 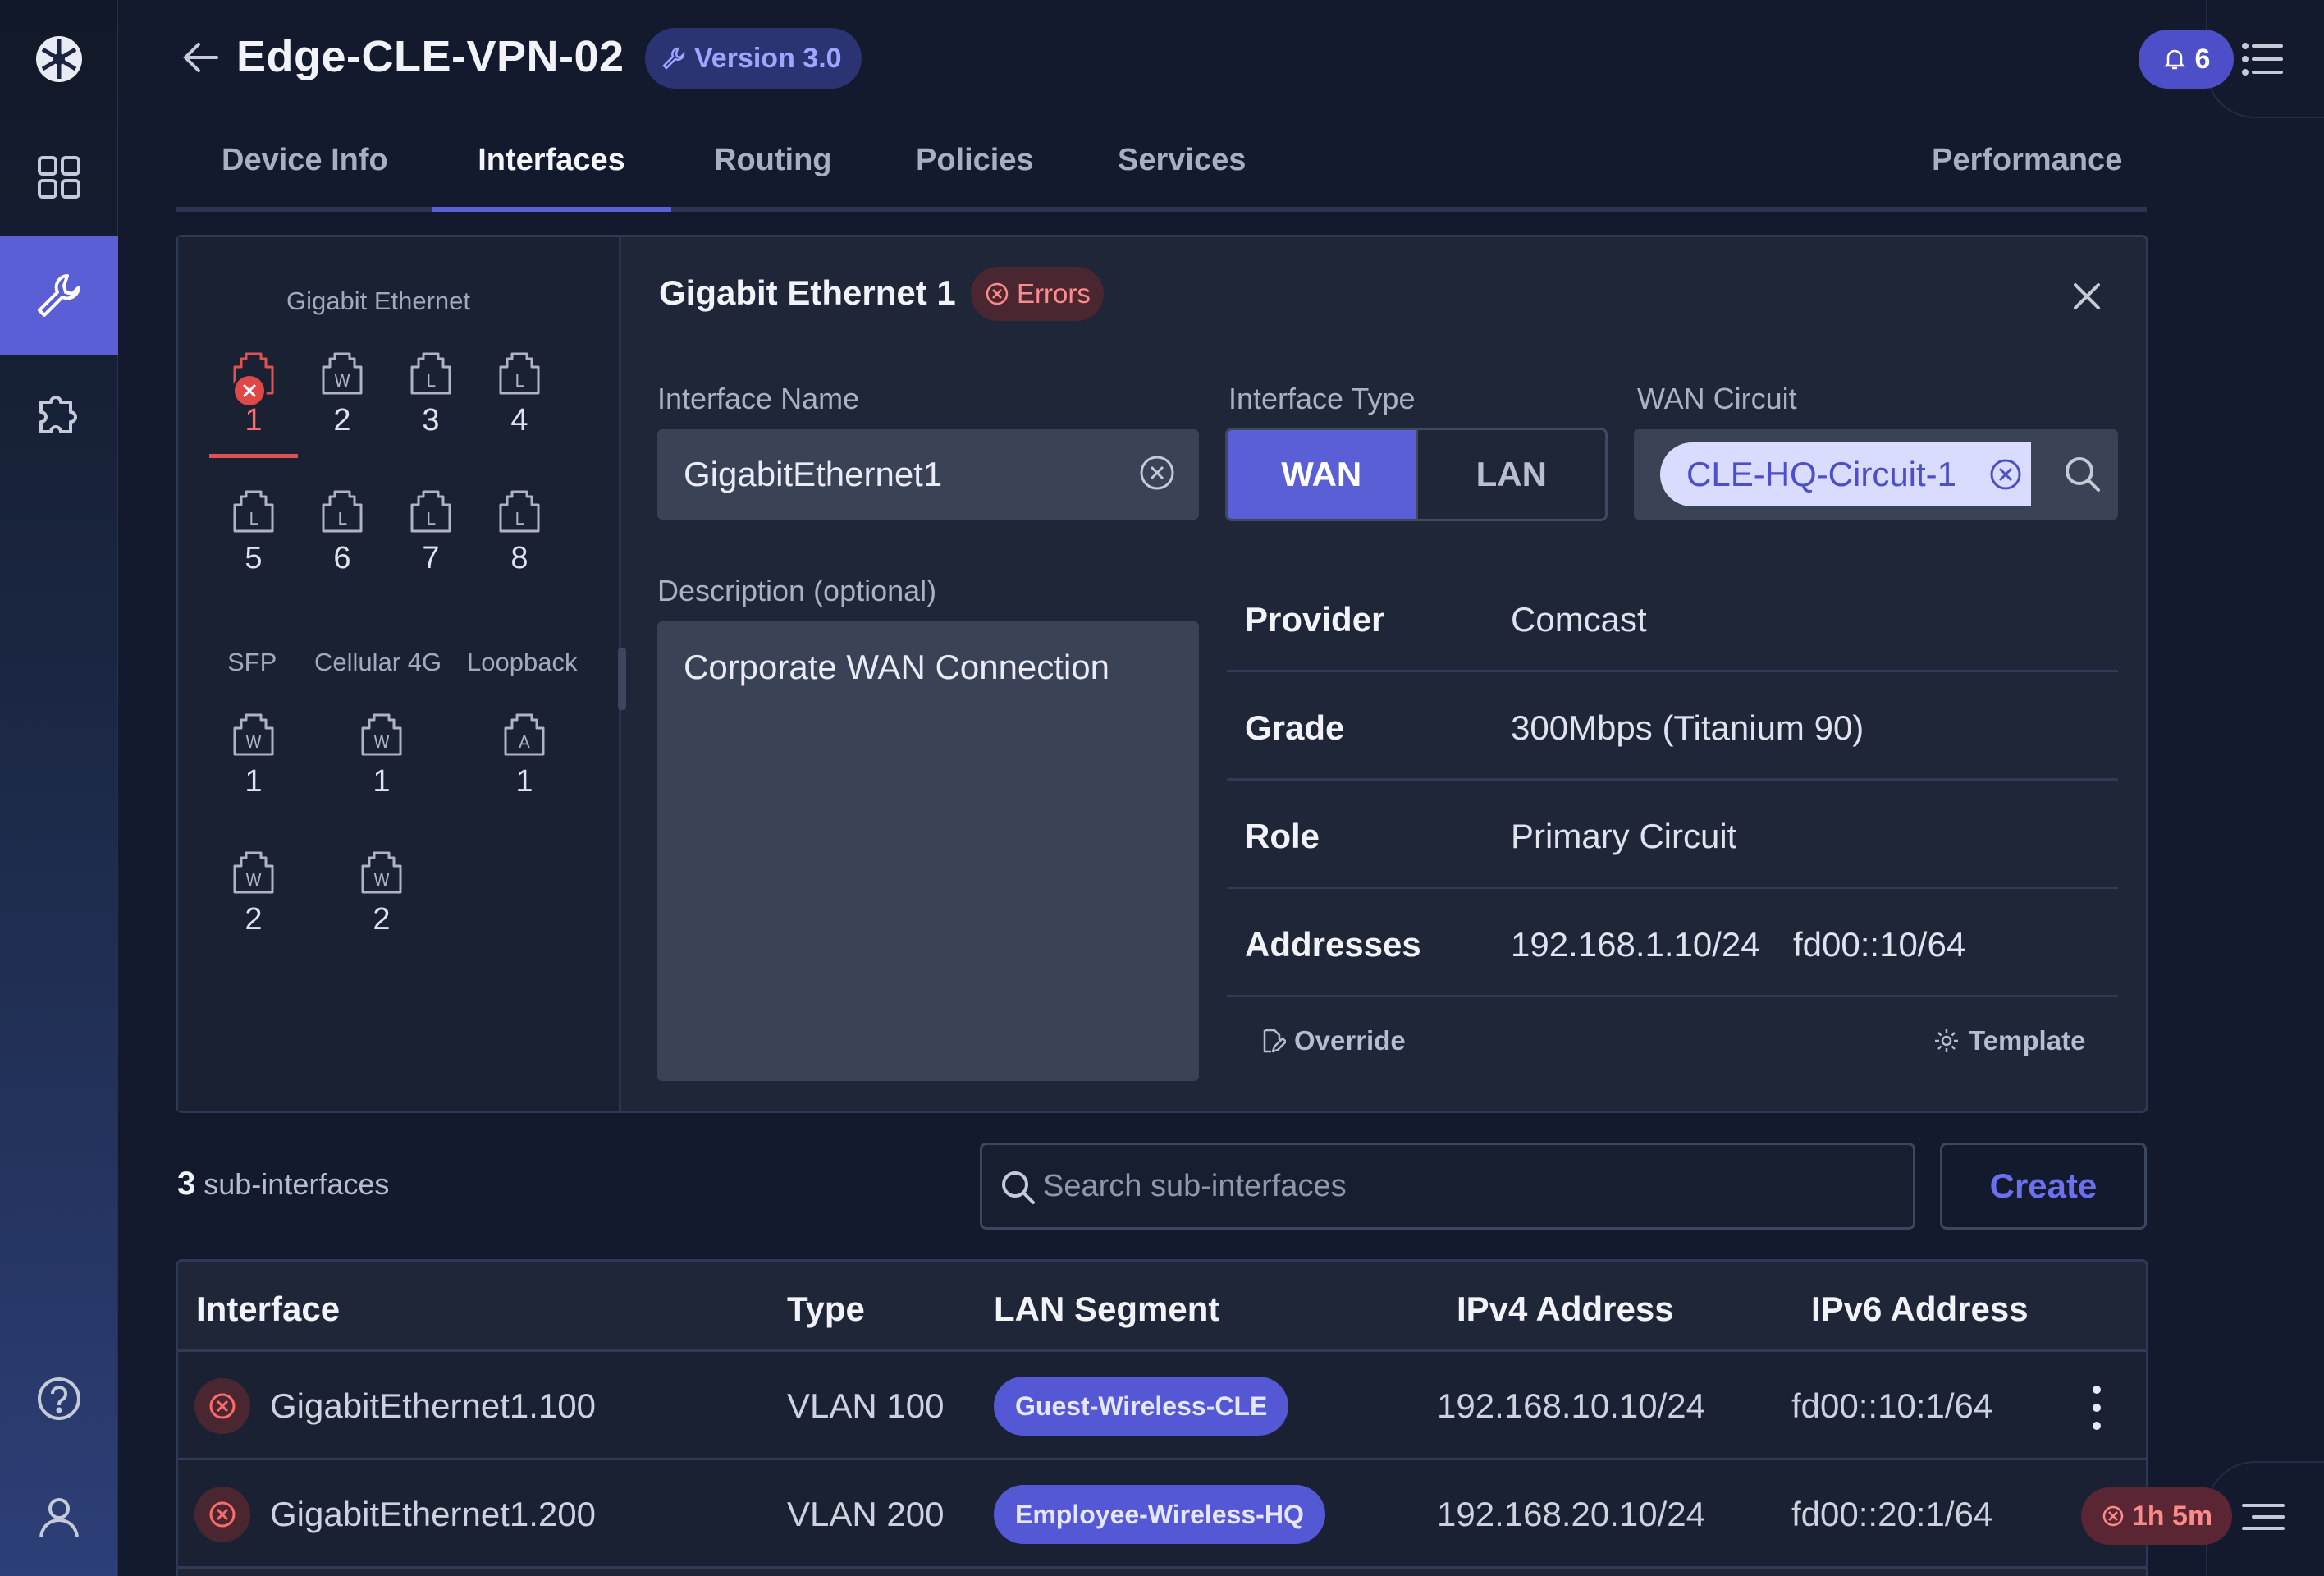 What do you see at coordinates (433, 1406) in the screenshot?
I see `cell-interface: GigabitEthernet1.100` at bounding box center [433, 1406].